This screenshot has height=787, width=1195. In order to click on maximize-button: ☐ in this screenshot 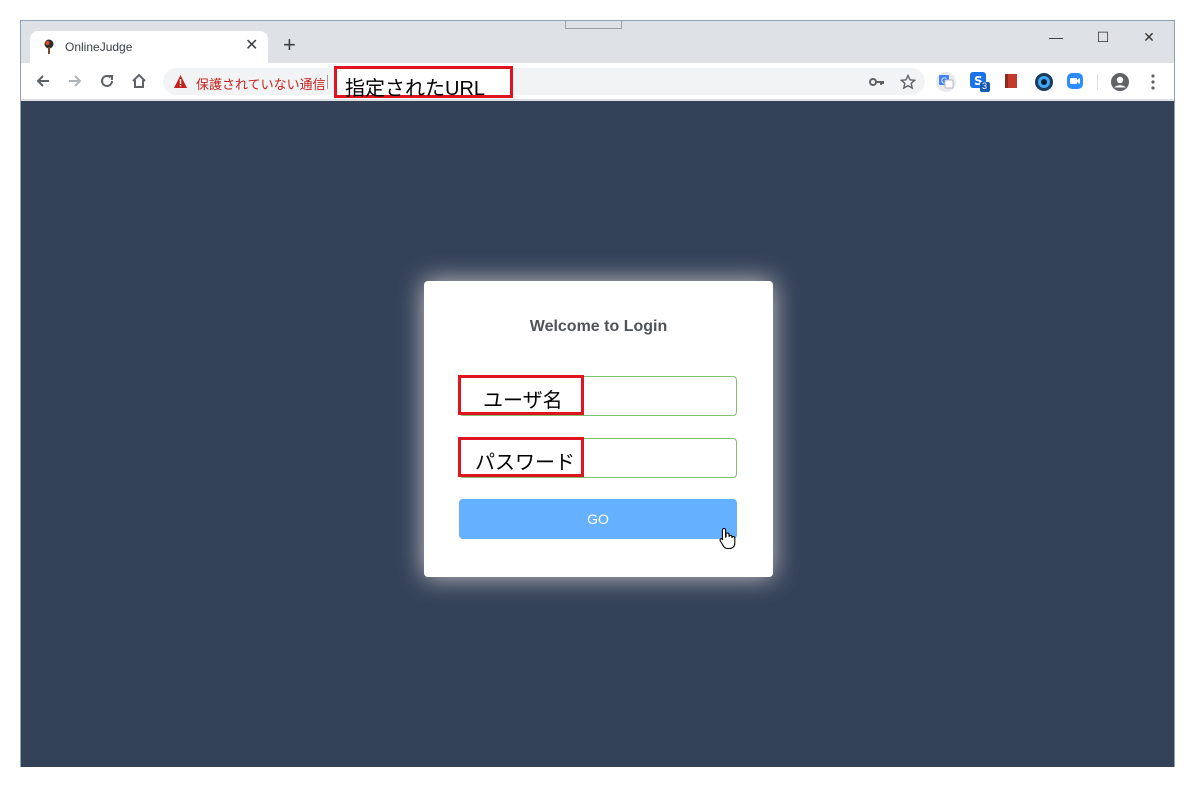, I will do `click(1103, 37)`.